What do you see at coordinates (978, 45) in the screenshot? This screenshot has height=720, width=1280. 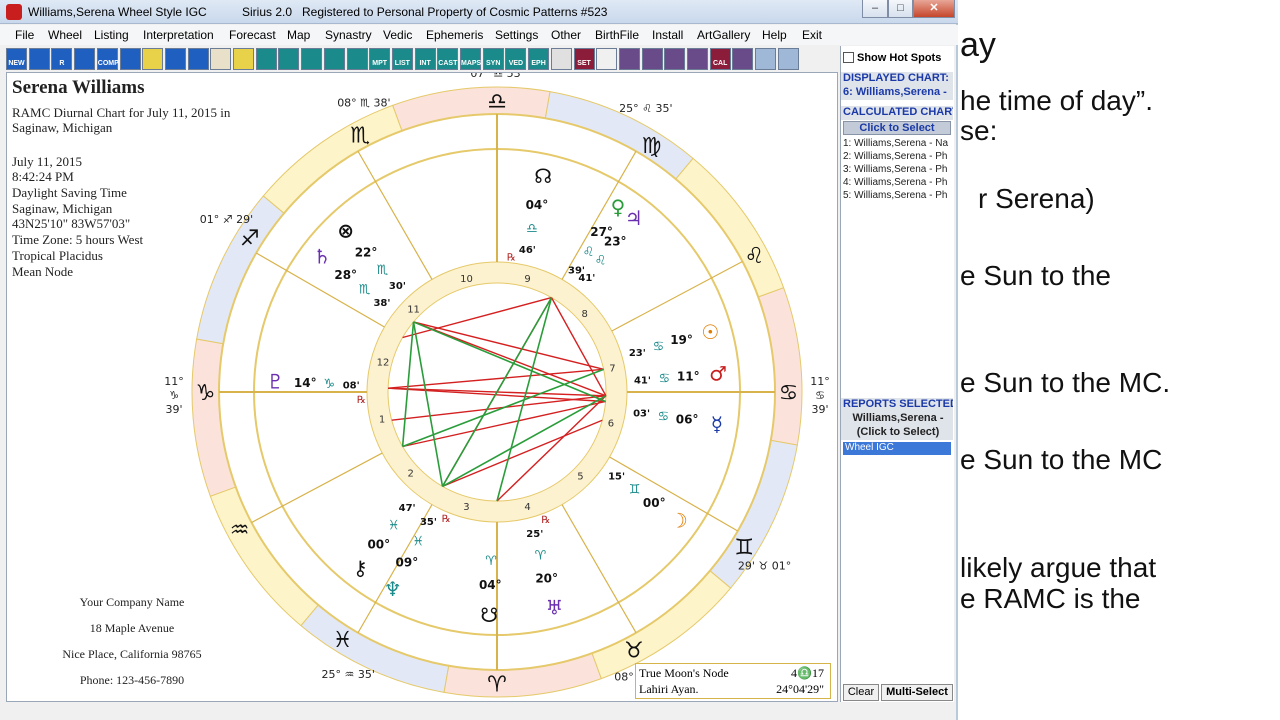 I see `slide-line: ay` at bounding box center [978, 45].